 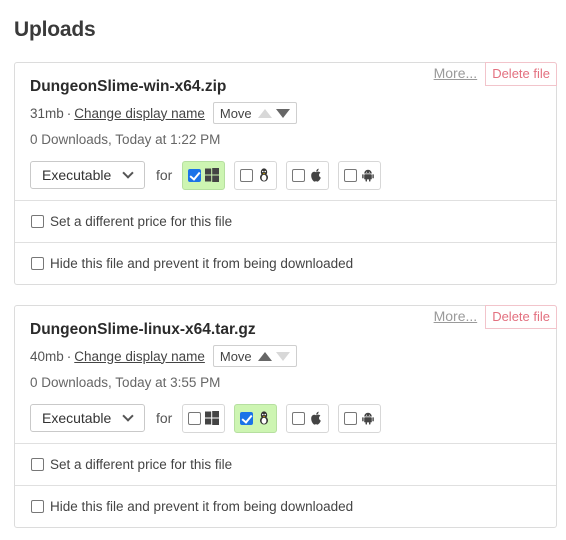 I want to click on download-stats: 0 Downloads, Today at 1:22 PM, so click(x=125, y=139).